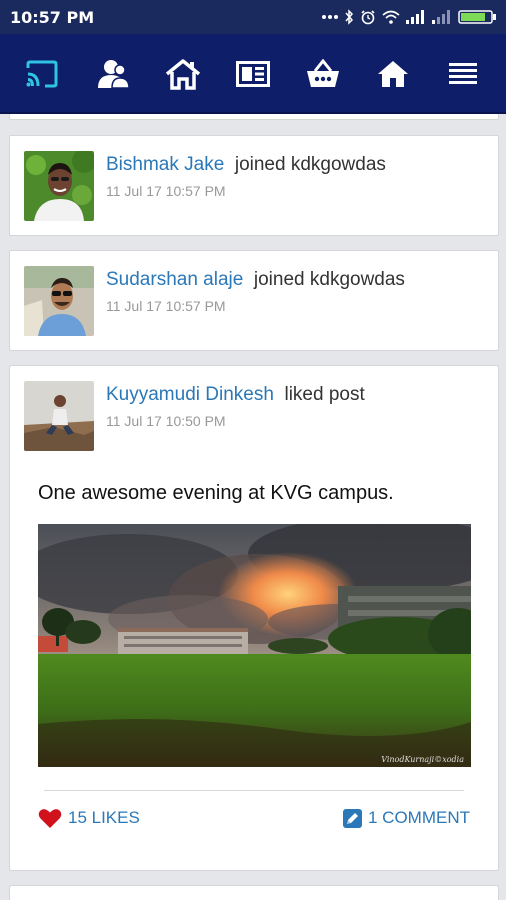 The image size is (506, 900). I want to click on activity-headline: Bishmak Jake joined kdkgowdas, so click(246, 165).